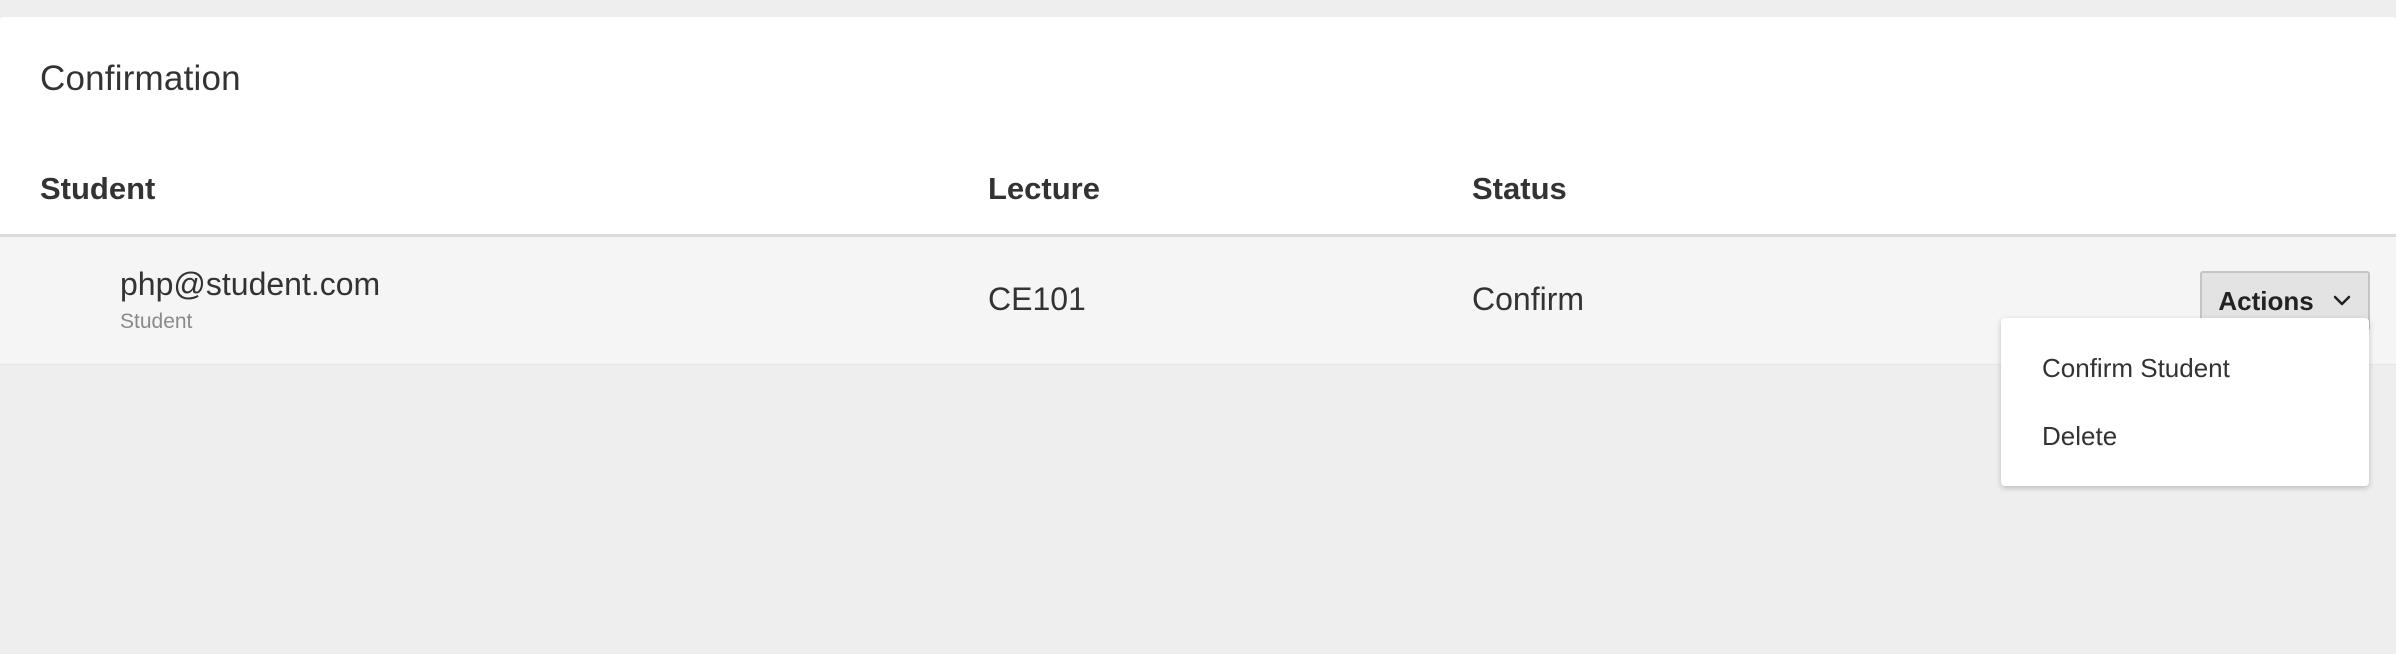  I want to click on actions-button-label: Actions, so click(2266, 300).